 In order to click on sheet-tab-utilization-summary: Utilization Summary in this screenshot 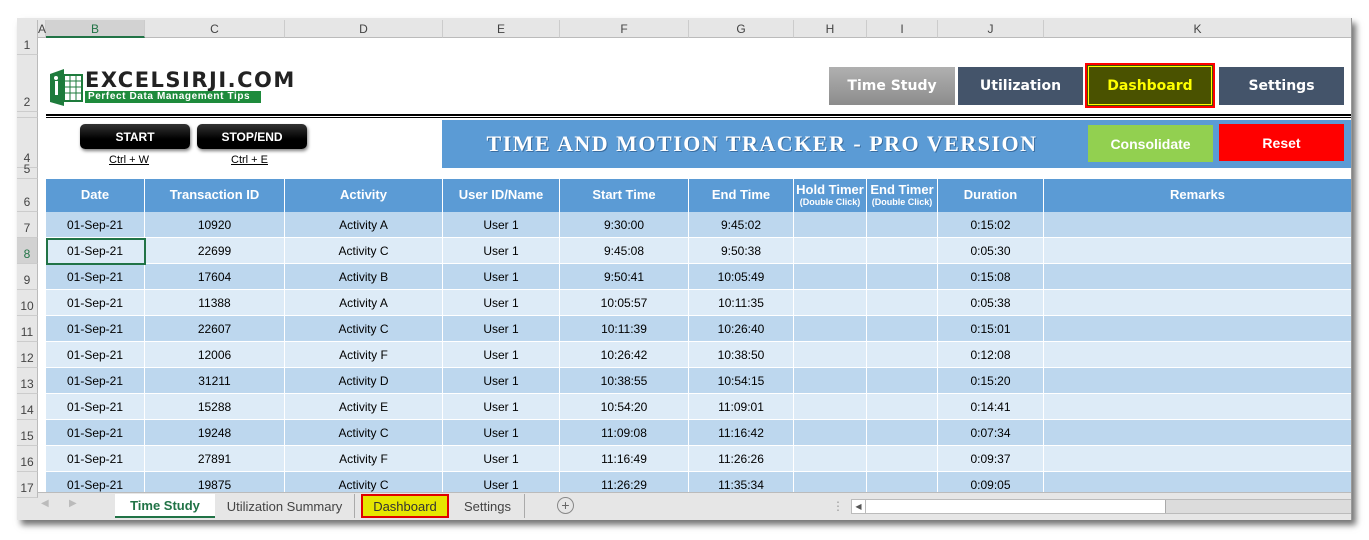, I will do `click(285, 506)`.